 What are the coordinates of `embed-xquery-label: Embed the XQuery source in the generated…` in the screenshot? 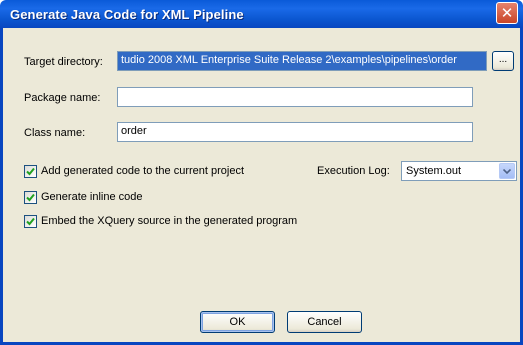 It's located at (169, 221).